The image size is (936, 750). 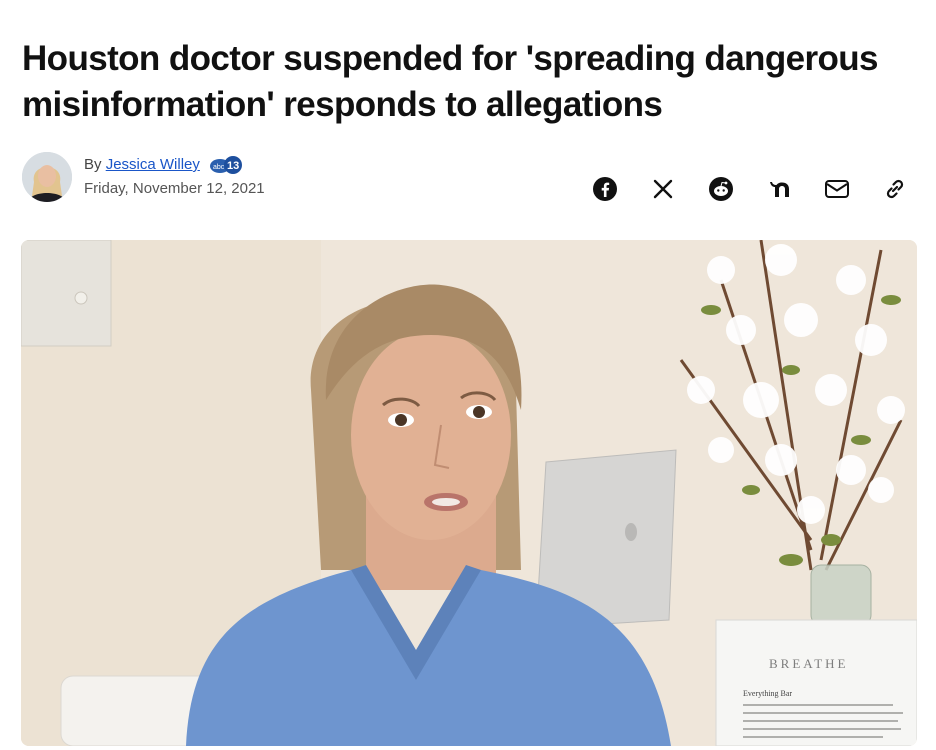 What do you see at coordinates (663, 189) in the screenshot?
I see `x-icon` at bounding box center [663, 189].